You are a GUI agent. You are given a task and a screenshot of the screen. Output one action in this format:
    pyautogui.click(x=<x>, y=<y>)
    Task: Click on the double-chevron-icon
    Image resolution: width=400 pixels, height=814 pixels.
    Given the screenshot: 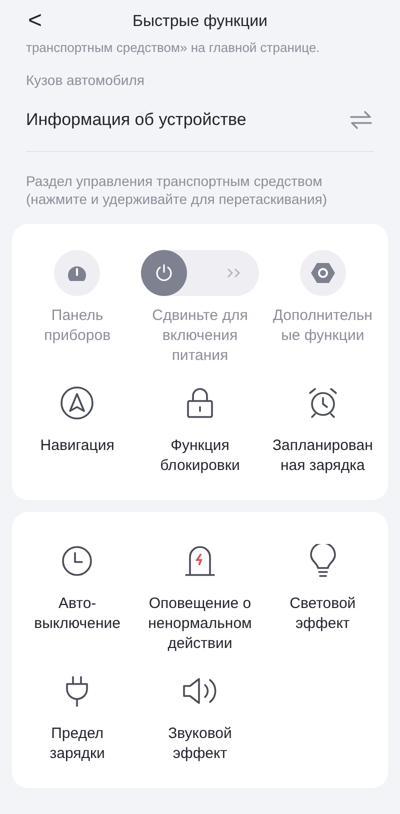 What is the action you would take?
    pyautogui.click(x=233, y=273)
    